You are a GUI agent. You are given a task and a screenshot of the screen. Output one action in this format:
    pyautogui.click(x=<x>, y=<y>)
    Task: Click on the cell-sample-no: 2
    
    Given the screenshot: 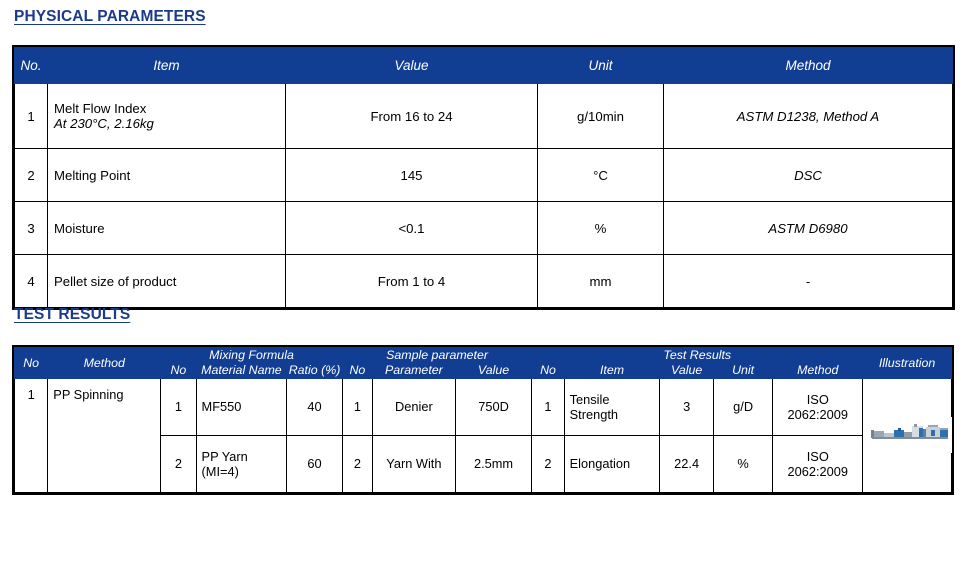 What is the action you would take?
    pyautogui.click(x=357, y=463)
    